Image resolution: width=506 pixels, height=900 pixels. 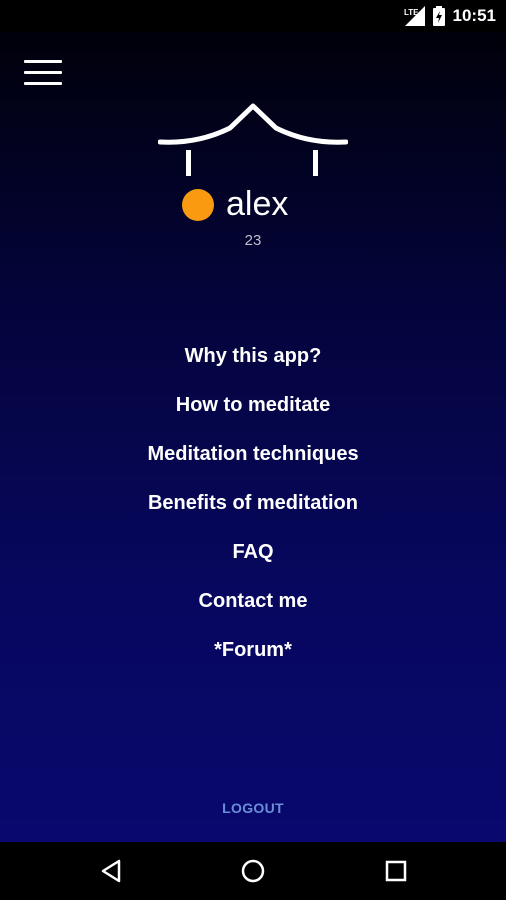 What do you see at coordinates (112, 871) in the screenshot?
I see `back-icon` at bounding box center [112, 871].